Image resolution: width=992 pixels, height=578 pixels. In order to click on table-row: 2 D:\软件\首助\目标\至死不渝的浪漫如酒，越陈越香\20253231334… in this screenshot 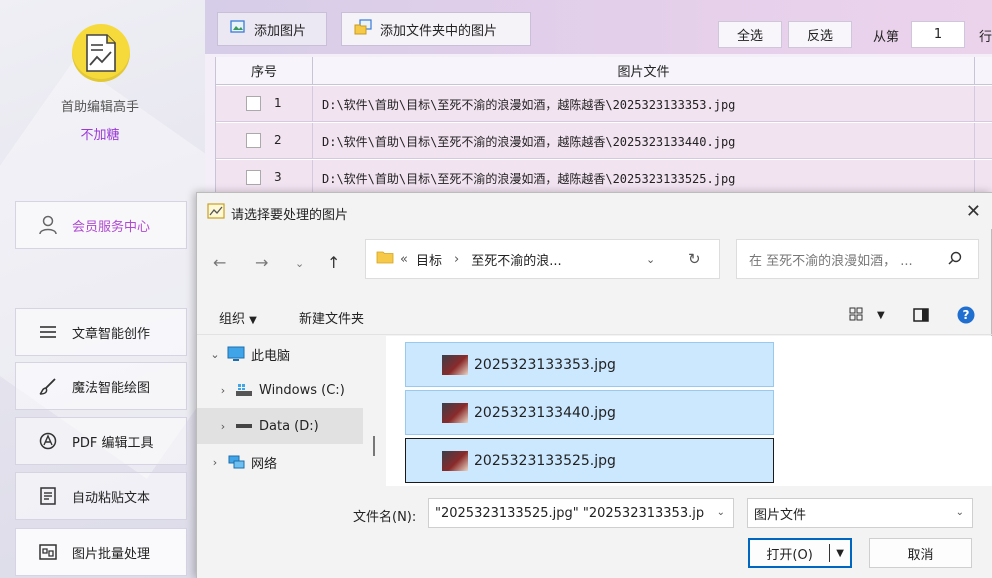, I will do `click(604, 141)`.